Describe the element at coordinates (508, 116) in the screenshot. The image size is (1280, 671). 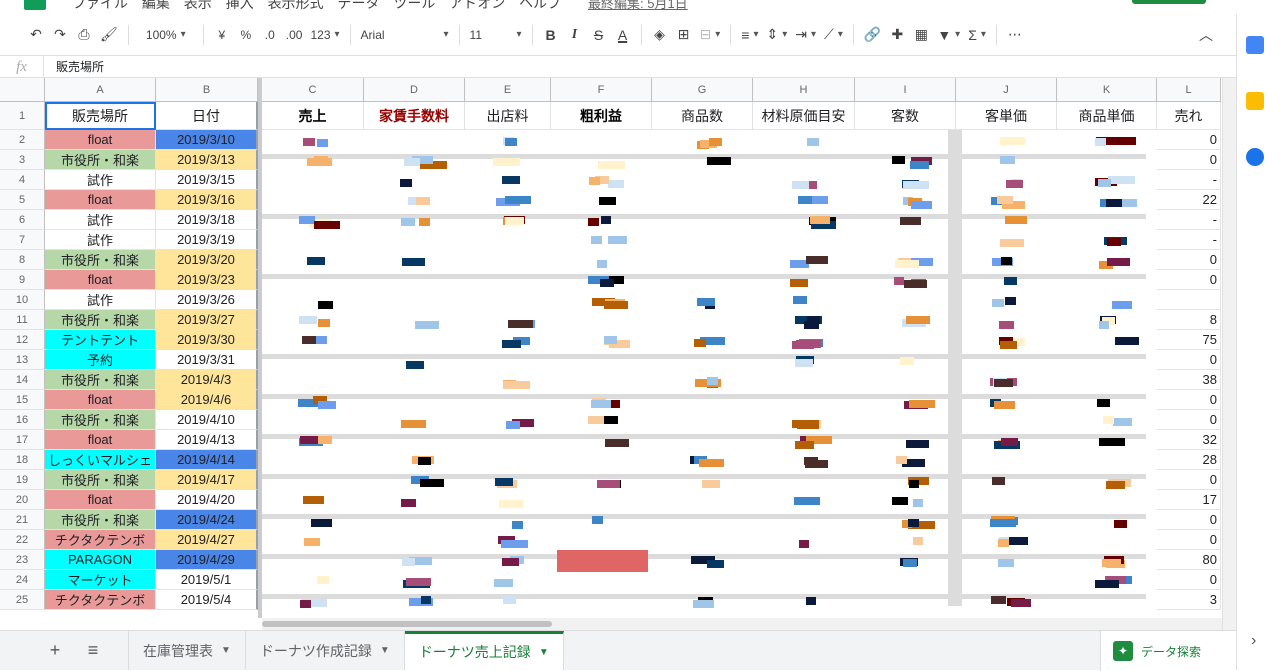
I see `header-cell-e: 出店料` at that location.